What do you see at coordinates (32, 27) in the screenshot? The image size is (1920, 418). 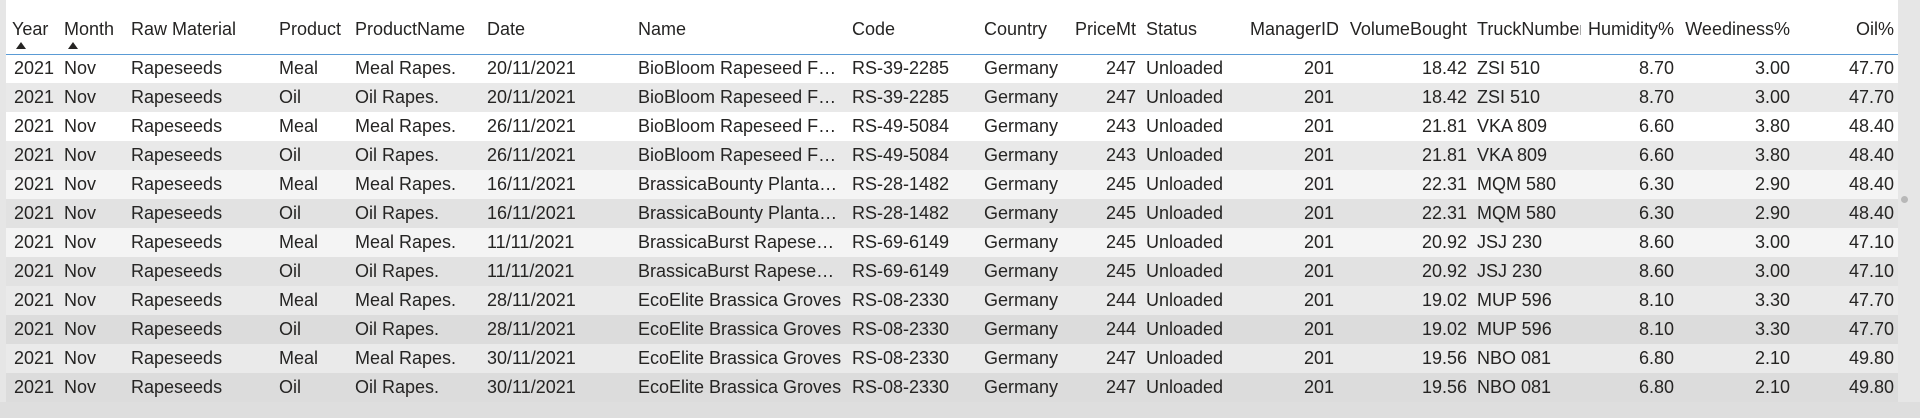 I see `column-header-year: Year` at bounding box center [32, 27].